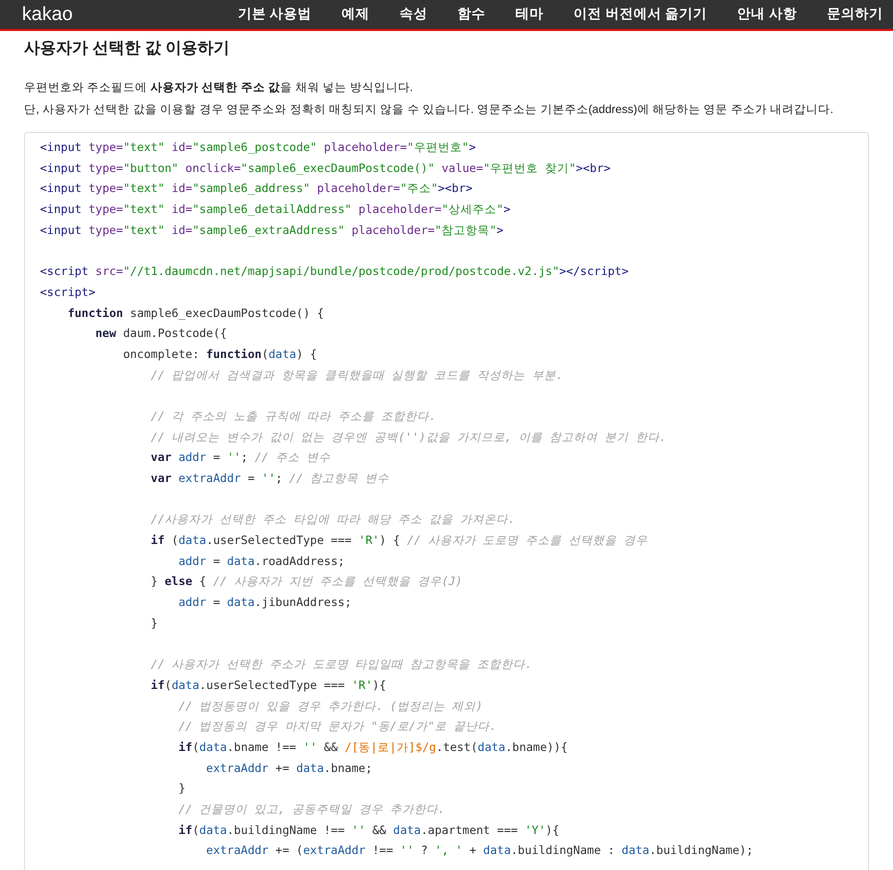 Image resolution: width=893 pixels, height=870 pixels. Describe the element at coordinates (530, 14) in the screenshot. I see `nav-link: 테마` at that location.